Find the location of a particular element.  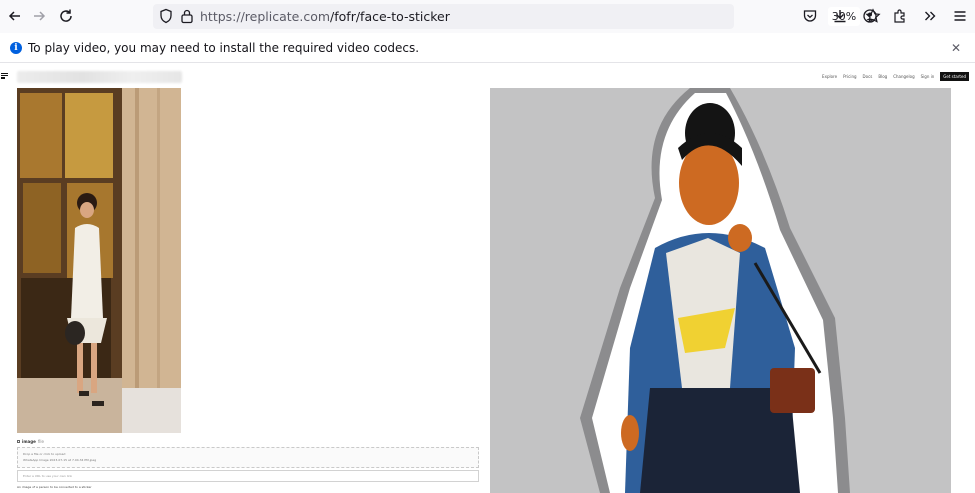

drop-hint: Drop a file or click to upload is located at coordinates (44, 454).